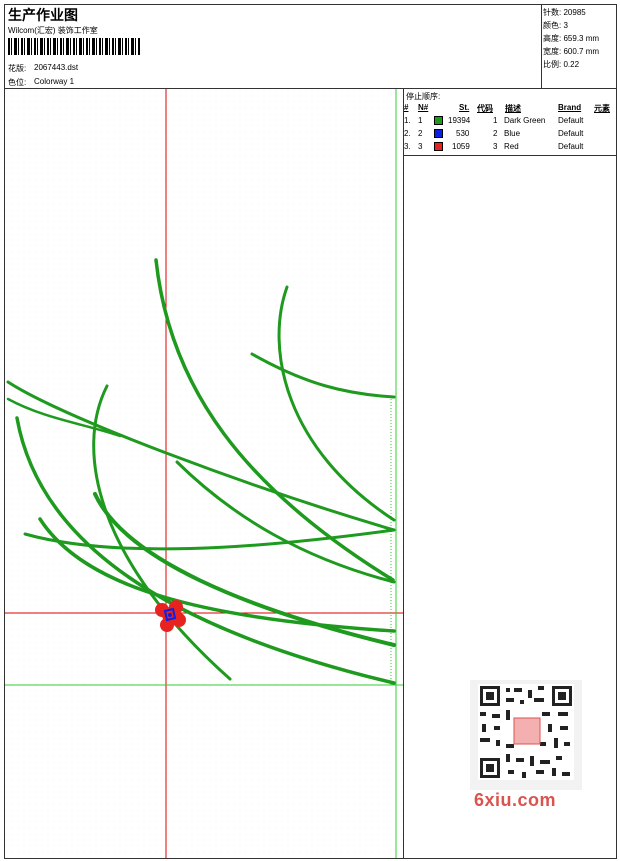 This screenshot has height=861, width=620. I want to click on stat-value: 659.3 mm, so click(581, 38).